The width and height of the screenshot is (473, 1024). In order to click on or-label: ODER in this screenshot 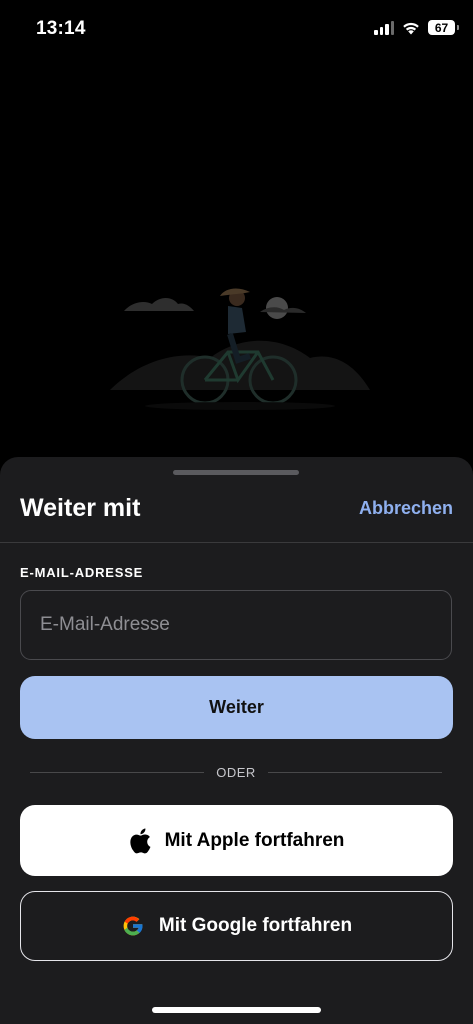, I will do `click(236, 772)`.